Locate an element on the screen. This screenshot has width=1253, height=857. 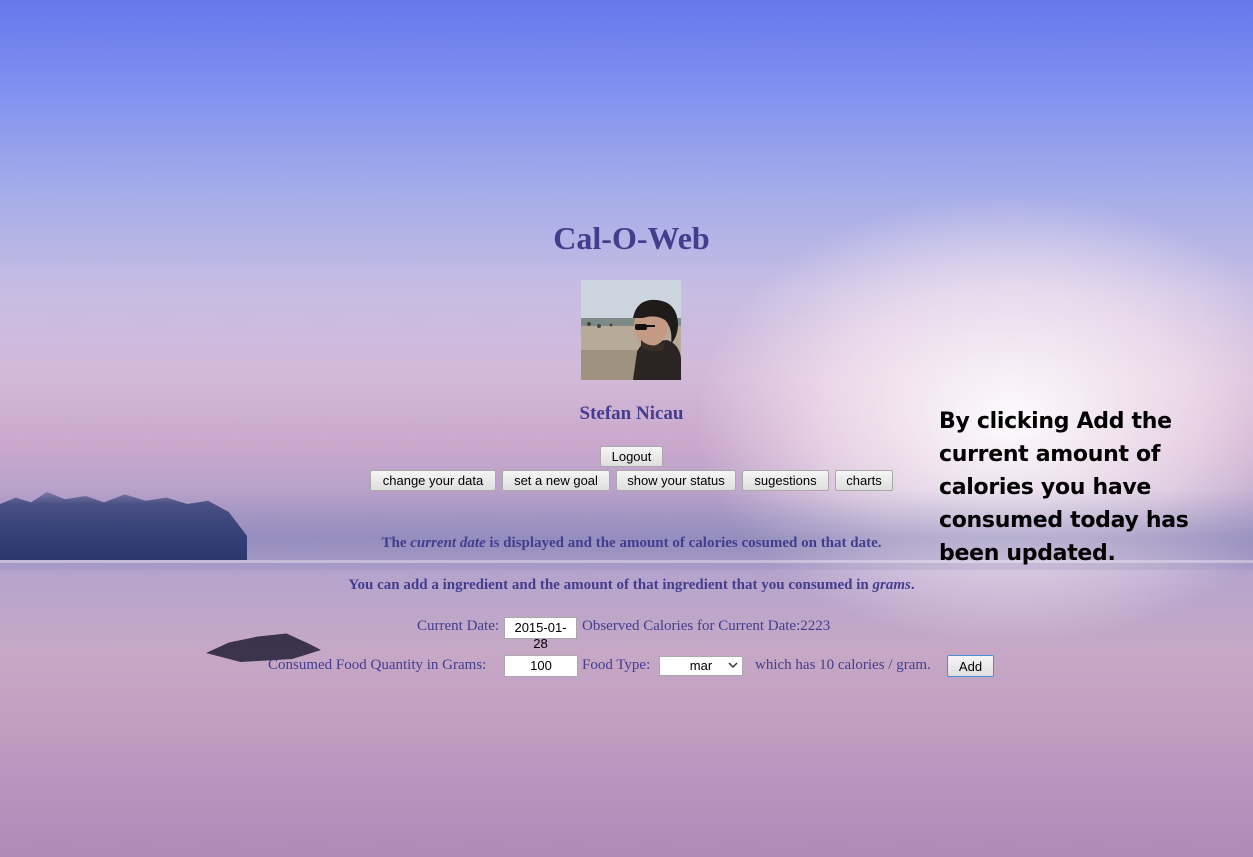
add-button: Add is located at coordinates (970, 666).